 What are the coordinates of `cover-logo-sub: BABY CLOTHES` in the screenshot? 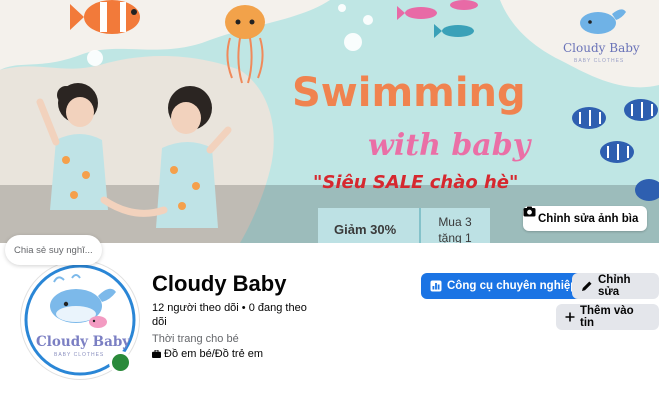 It's located at (599, 61).